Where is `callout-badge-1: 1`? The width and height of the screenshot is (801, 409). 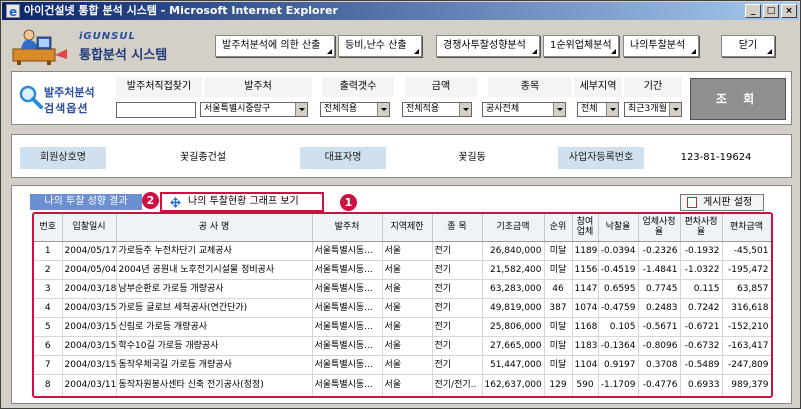 callout-badge-1: 1 is located at coordinates (348, 202).